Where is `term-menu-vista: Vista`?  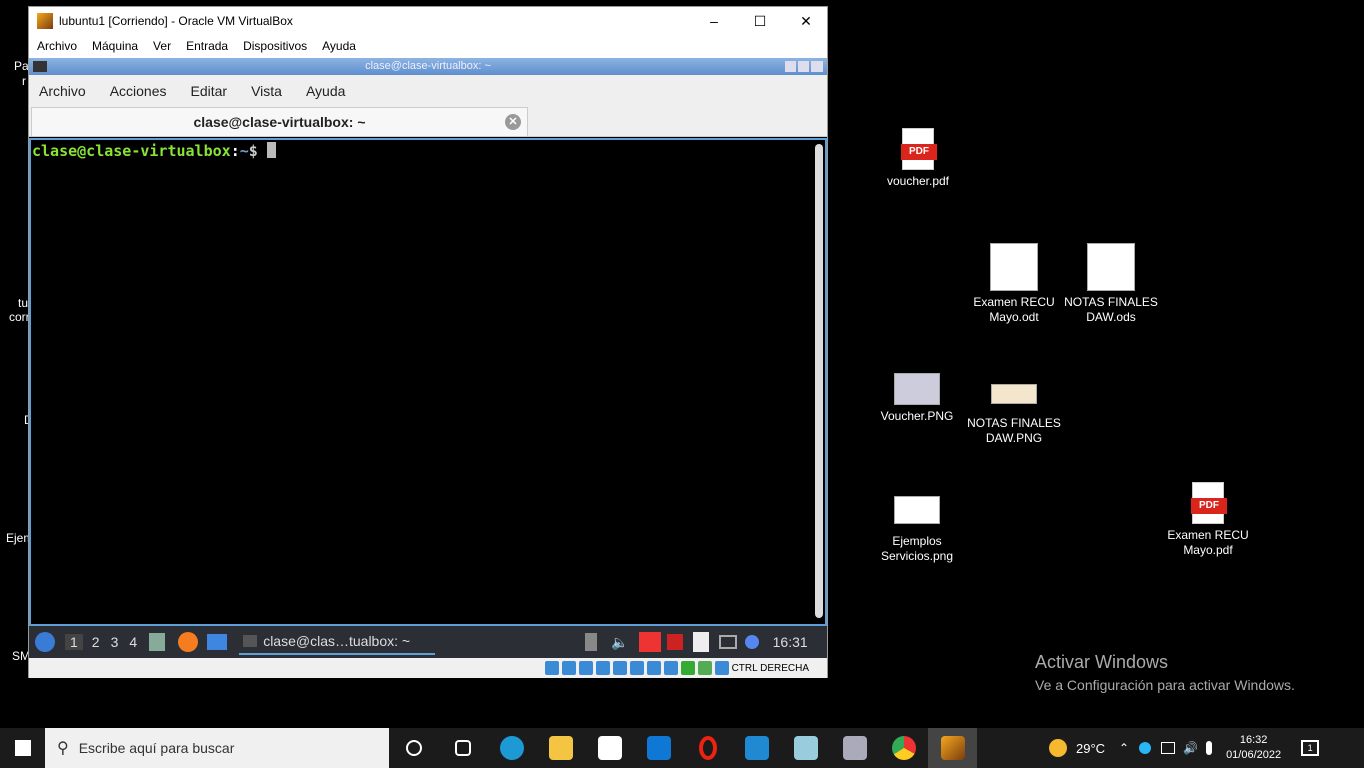 term-menu-vista: Vista is located at coordinates (266, 91).